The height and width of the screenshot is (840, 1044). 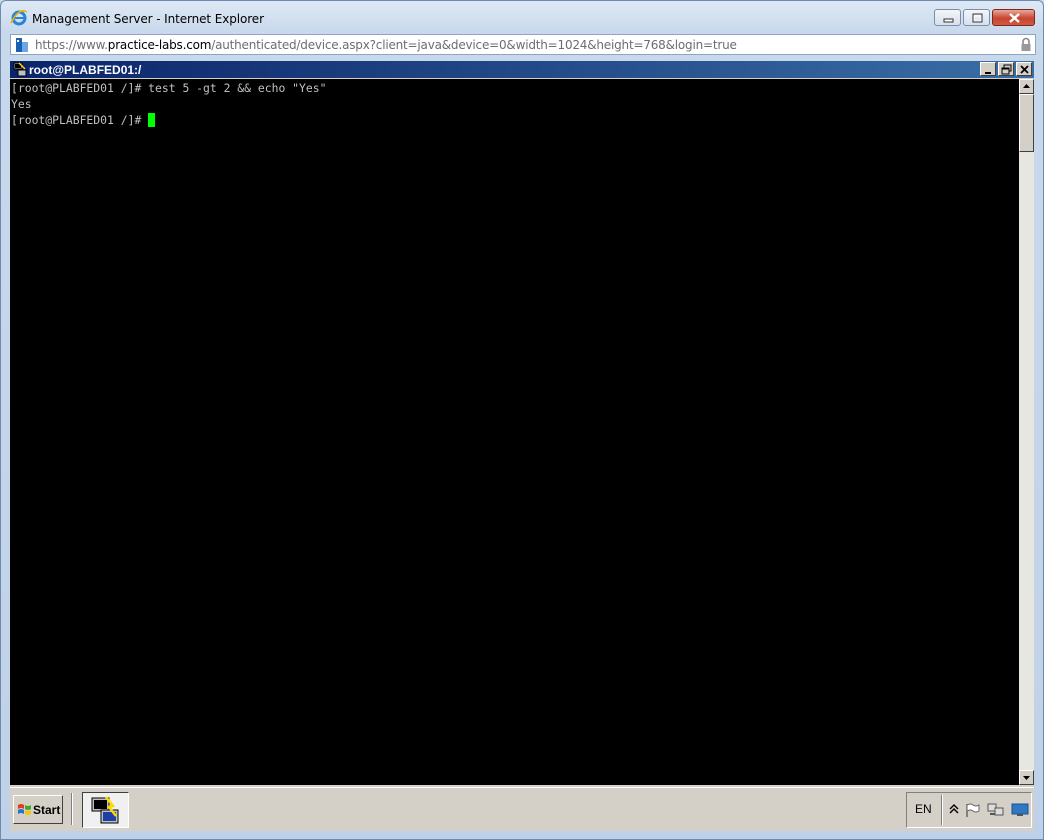 I want to click on system-tray: EN, so click(x=969, y=810).